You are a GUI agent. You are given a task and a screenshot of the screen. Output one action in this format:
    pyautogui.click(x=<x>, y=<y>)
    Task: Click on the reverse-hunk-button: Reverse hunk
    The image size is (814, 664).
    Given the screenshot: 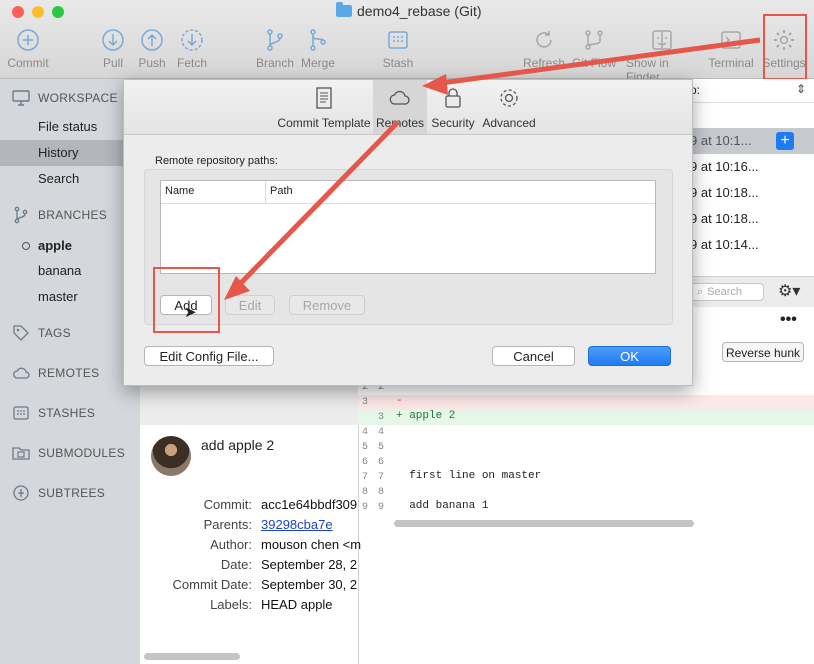 What is the action you would take?
    pyautogui.click(x=763, y=352)
    